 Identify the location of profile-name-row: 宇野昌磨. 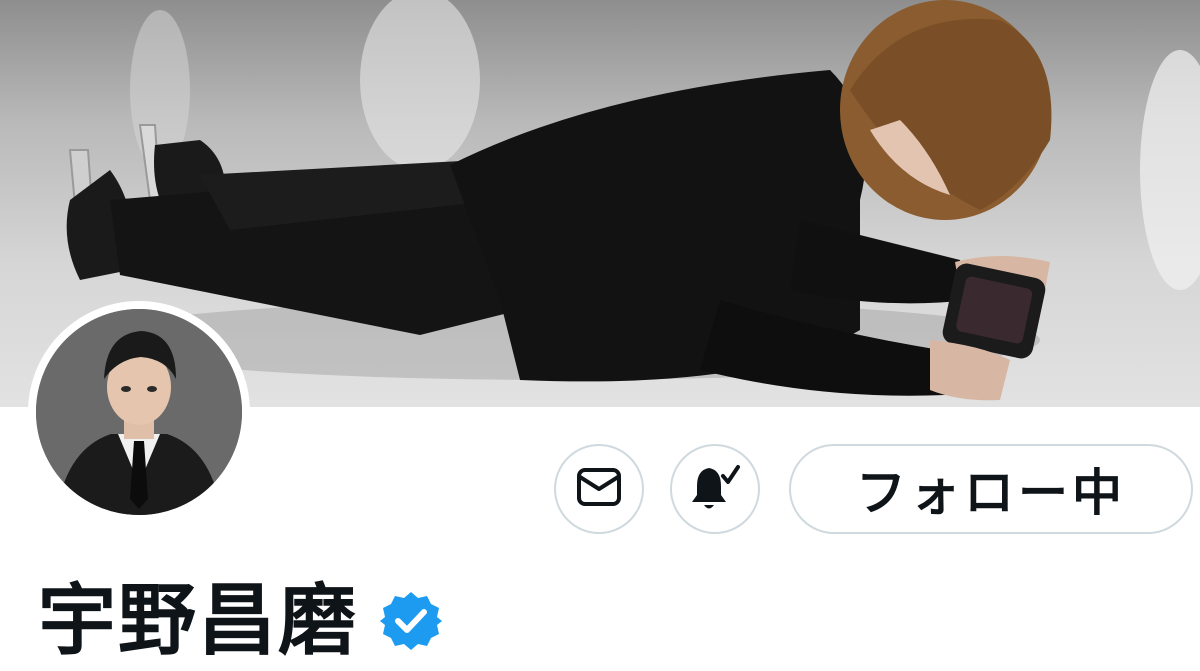
(240, 621).